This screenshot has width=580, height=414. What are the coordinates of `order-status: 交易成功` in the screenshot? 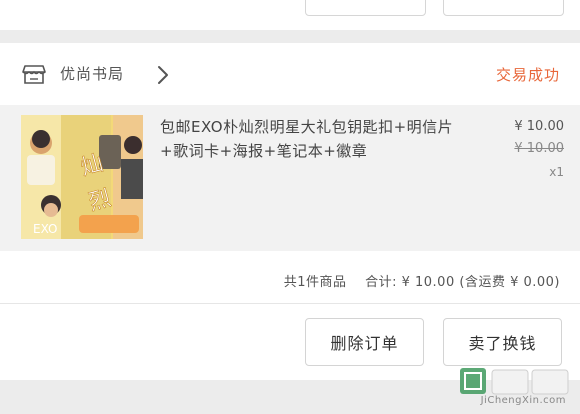 It's located at (527, 75).